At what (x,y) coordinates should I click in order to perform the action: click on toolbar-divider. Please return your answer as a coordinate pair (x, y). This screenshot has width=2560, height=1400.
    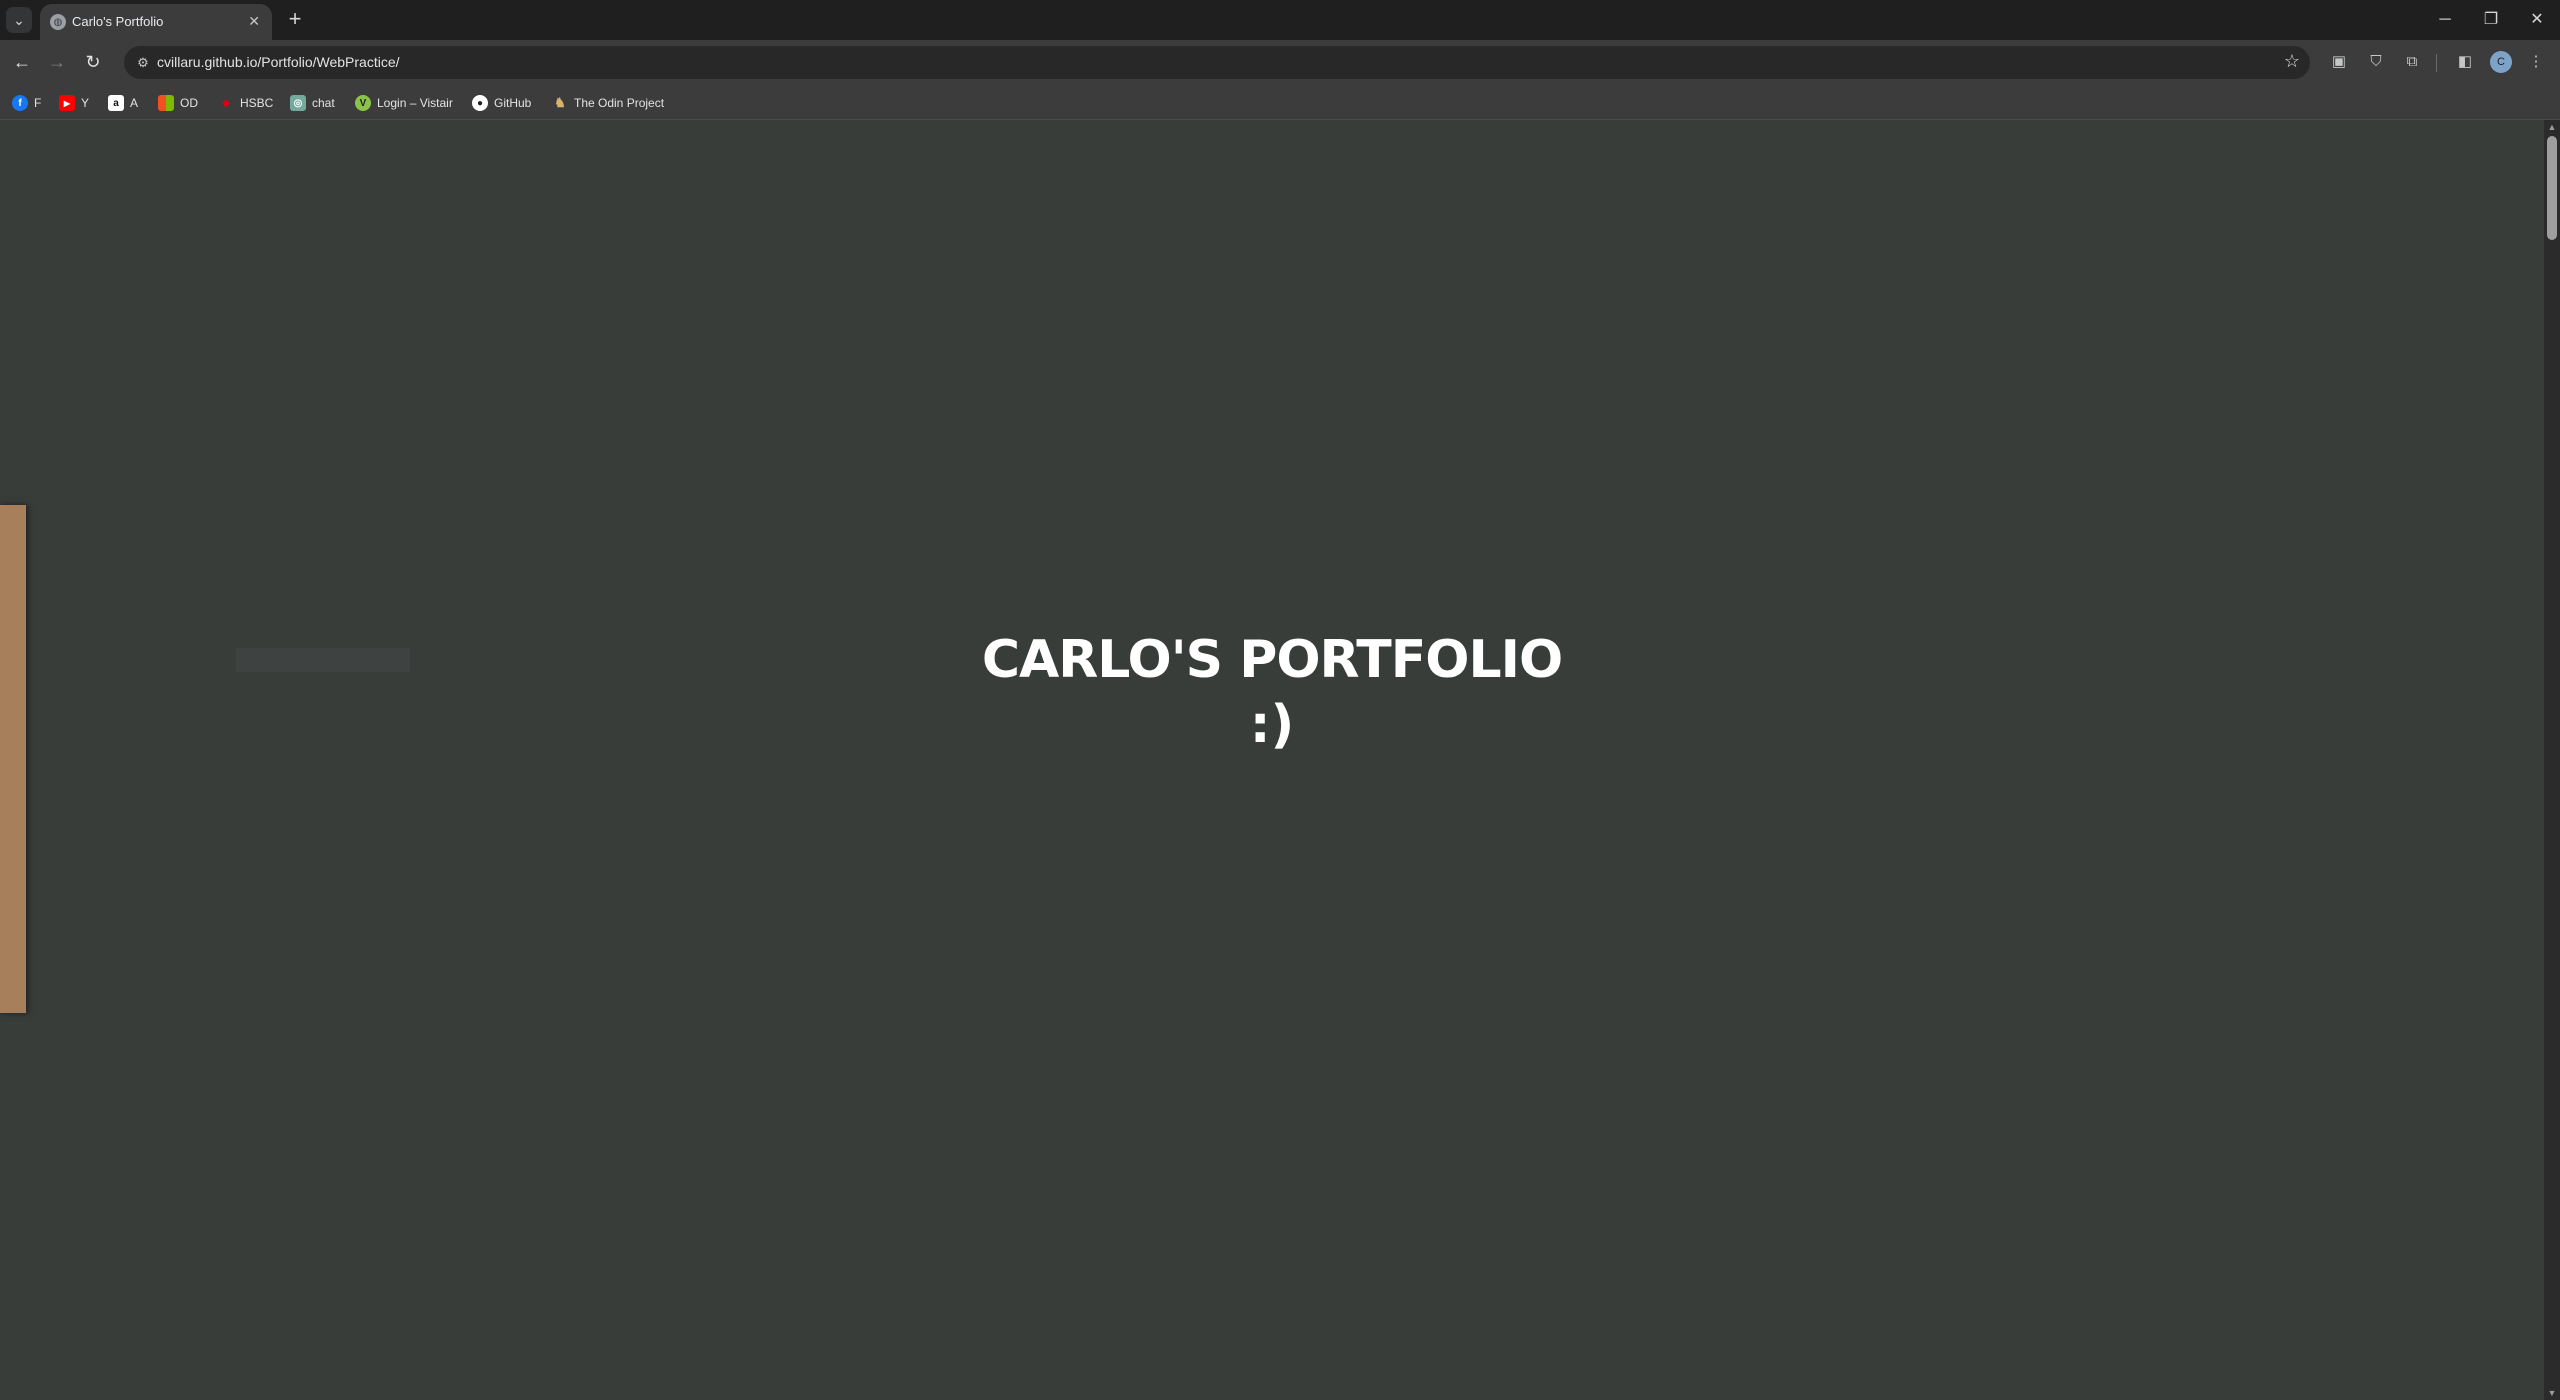
    Looking at the image, I should click on (2436, 63).